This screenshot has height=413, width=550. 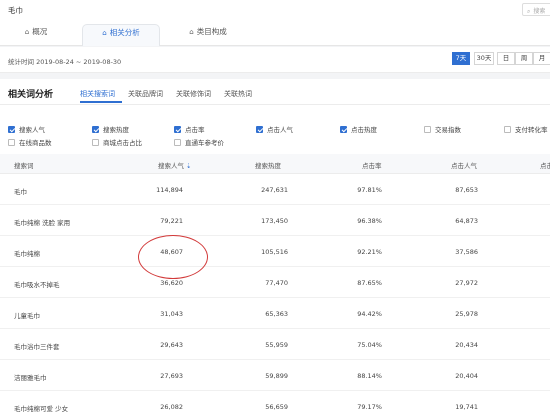 What do you see at coordinates (466, 345) in the screenshot?
I see `value-cell: 20,434` at bounding box center [466, 345].